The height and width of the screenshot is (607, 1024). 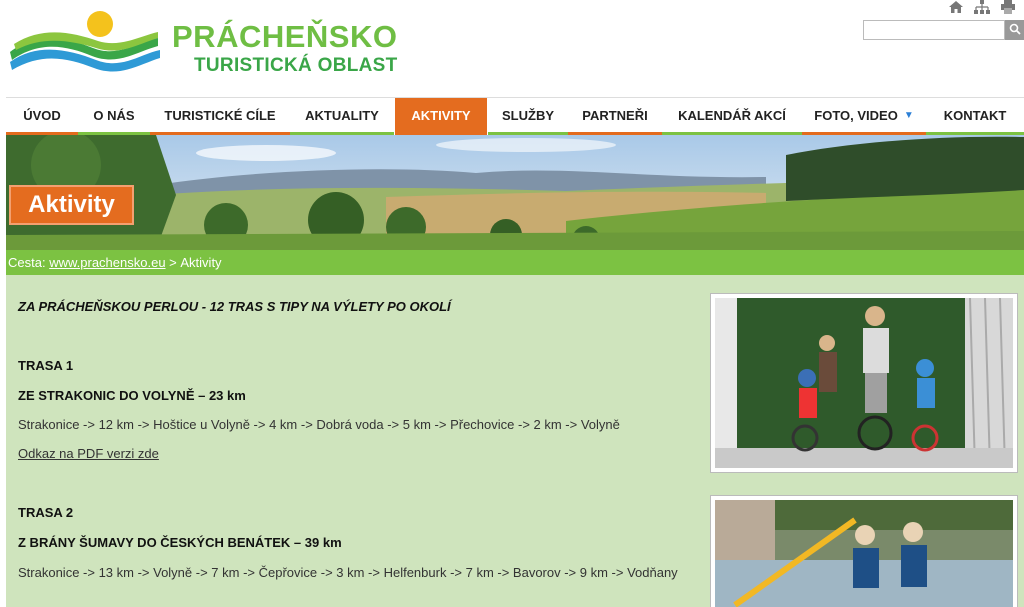 I want to click on photo-canoeists-image, so click(x=864, y=553).